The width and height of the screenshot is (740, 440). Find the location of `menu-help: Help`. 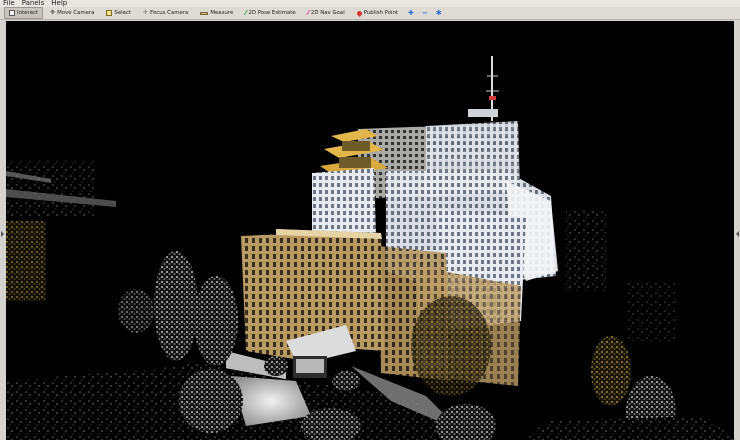

menu-help: Help is located at coordinates (59, 3).